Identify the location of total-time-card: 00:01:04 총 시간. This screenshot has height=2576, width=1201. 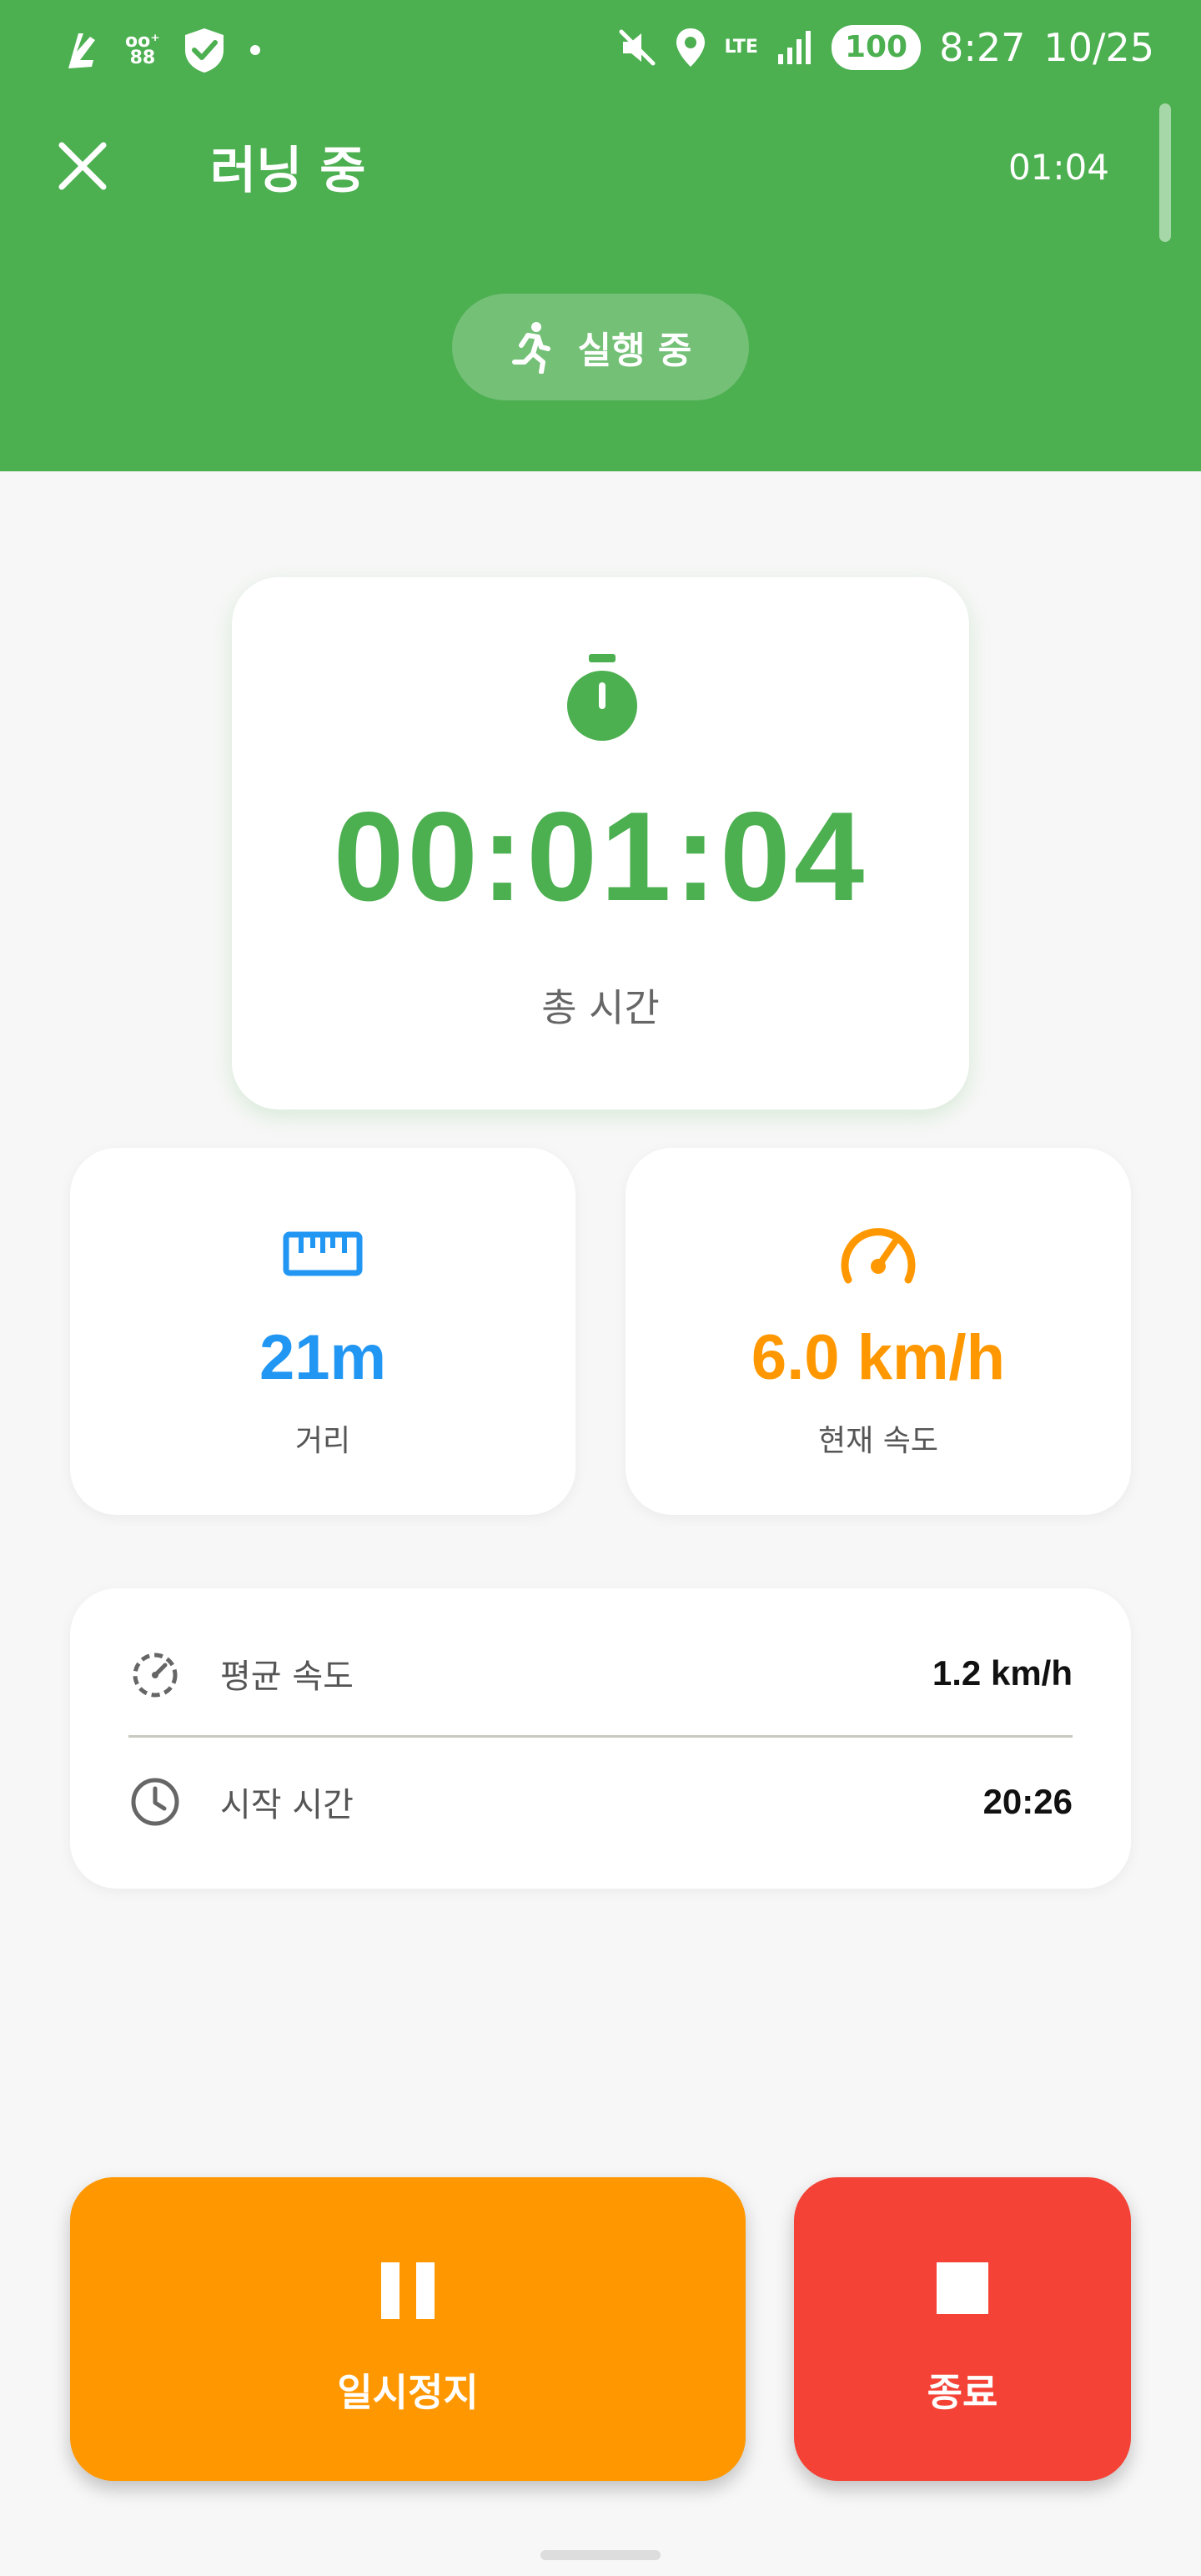
(601, 843).